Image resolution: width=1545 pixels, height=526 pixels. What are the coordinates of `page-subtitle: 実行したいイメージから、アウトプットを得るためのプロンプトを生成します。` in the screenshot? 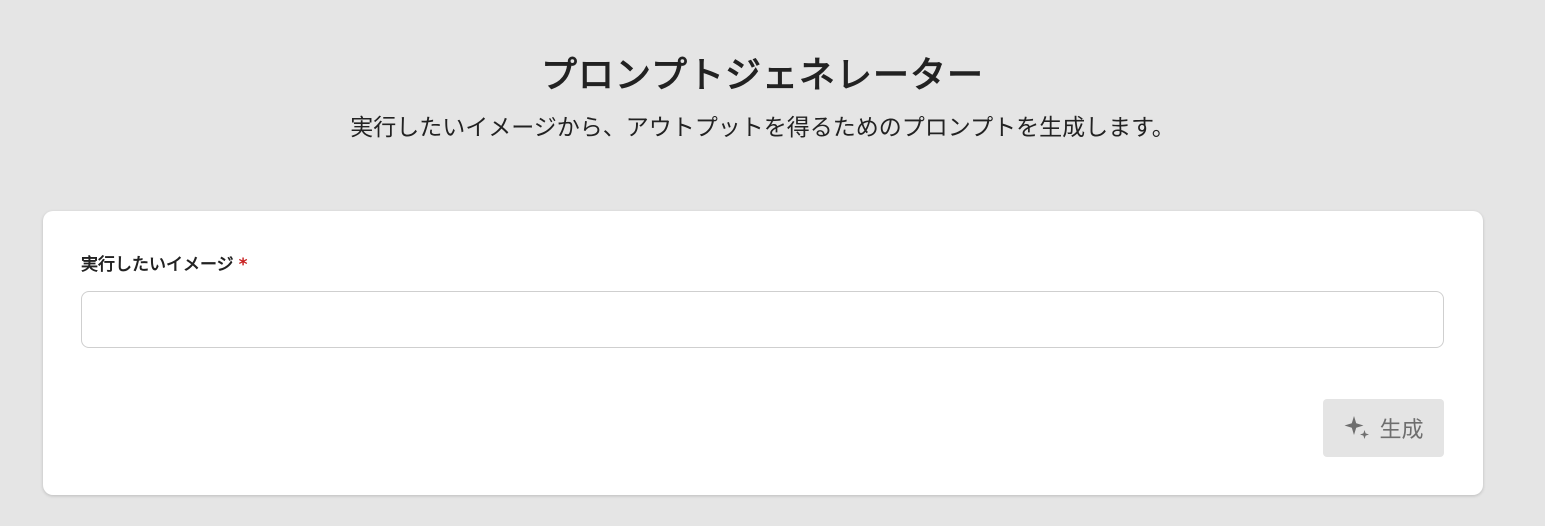 It's located at (762, 128).